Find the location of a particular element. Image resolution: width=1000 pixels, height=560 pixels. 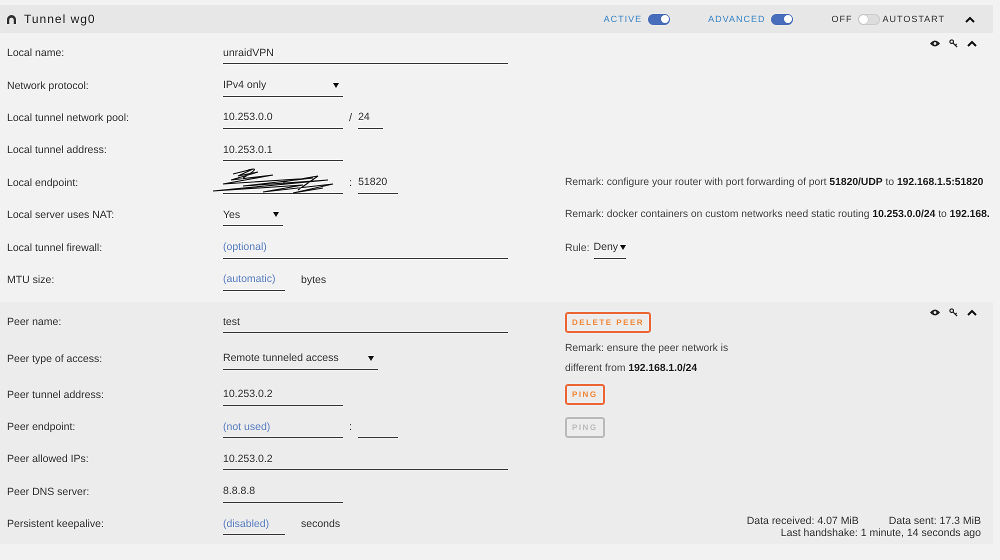

field-label: Local tunnel address: is located at coordinates (57, 150).